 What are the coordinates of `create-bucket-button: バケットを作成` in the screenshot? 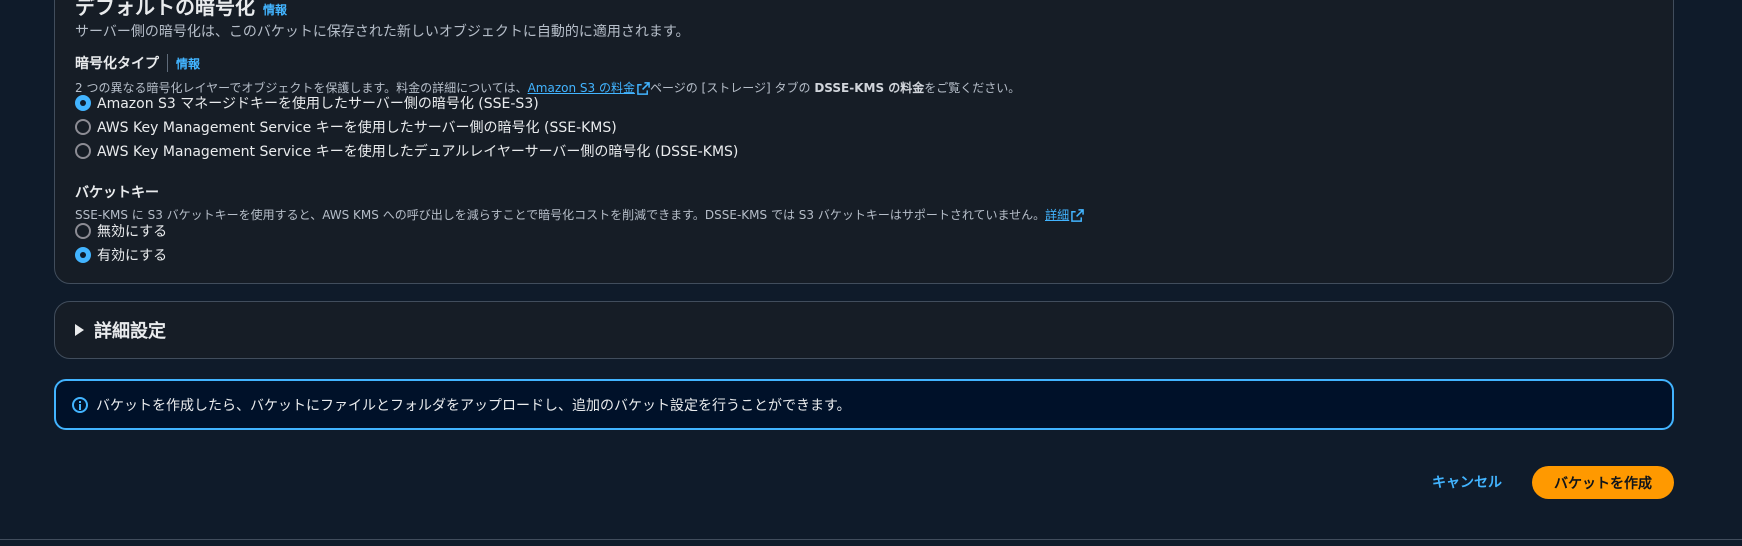 It's located at (1603, 482).